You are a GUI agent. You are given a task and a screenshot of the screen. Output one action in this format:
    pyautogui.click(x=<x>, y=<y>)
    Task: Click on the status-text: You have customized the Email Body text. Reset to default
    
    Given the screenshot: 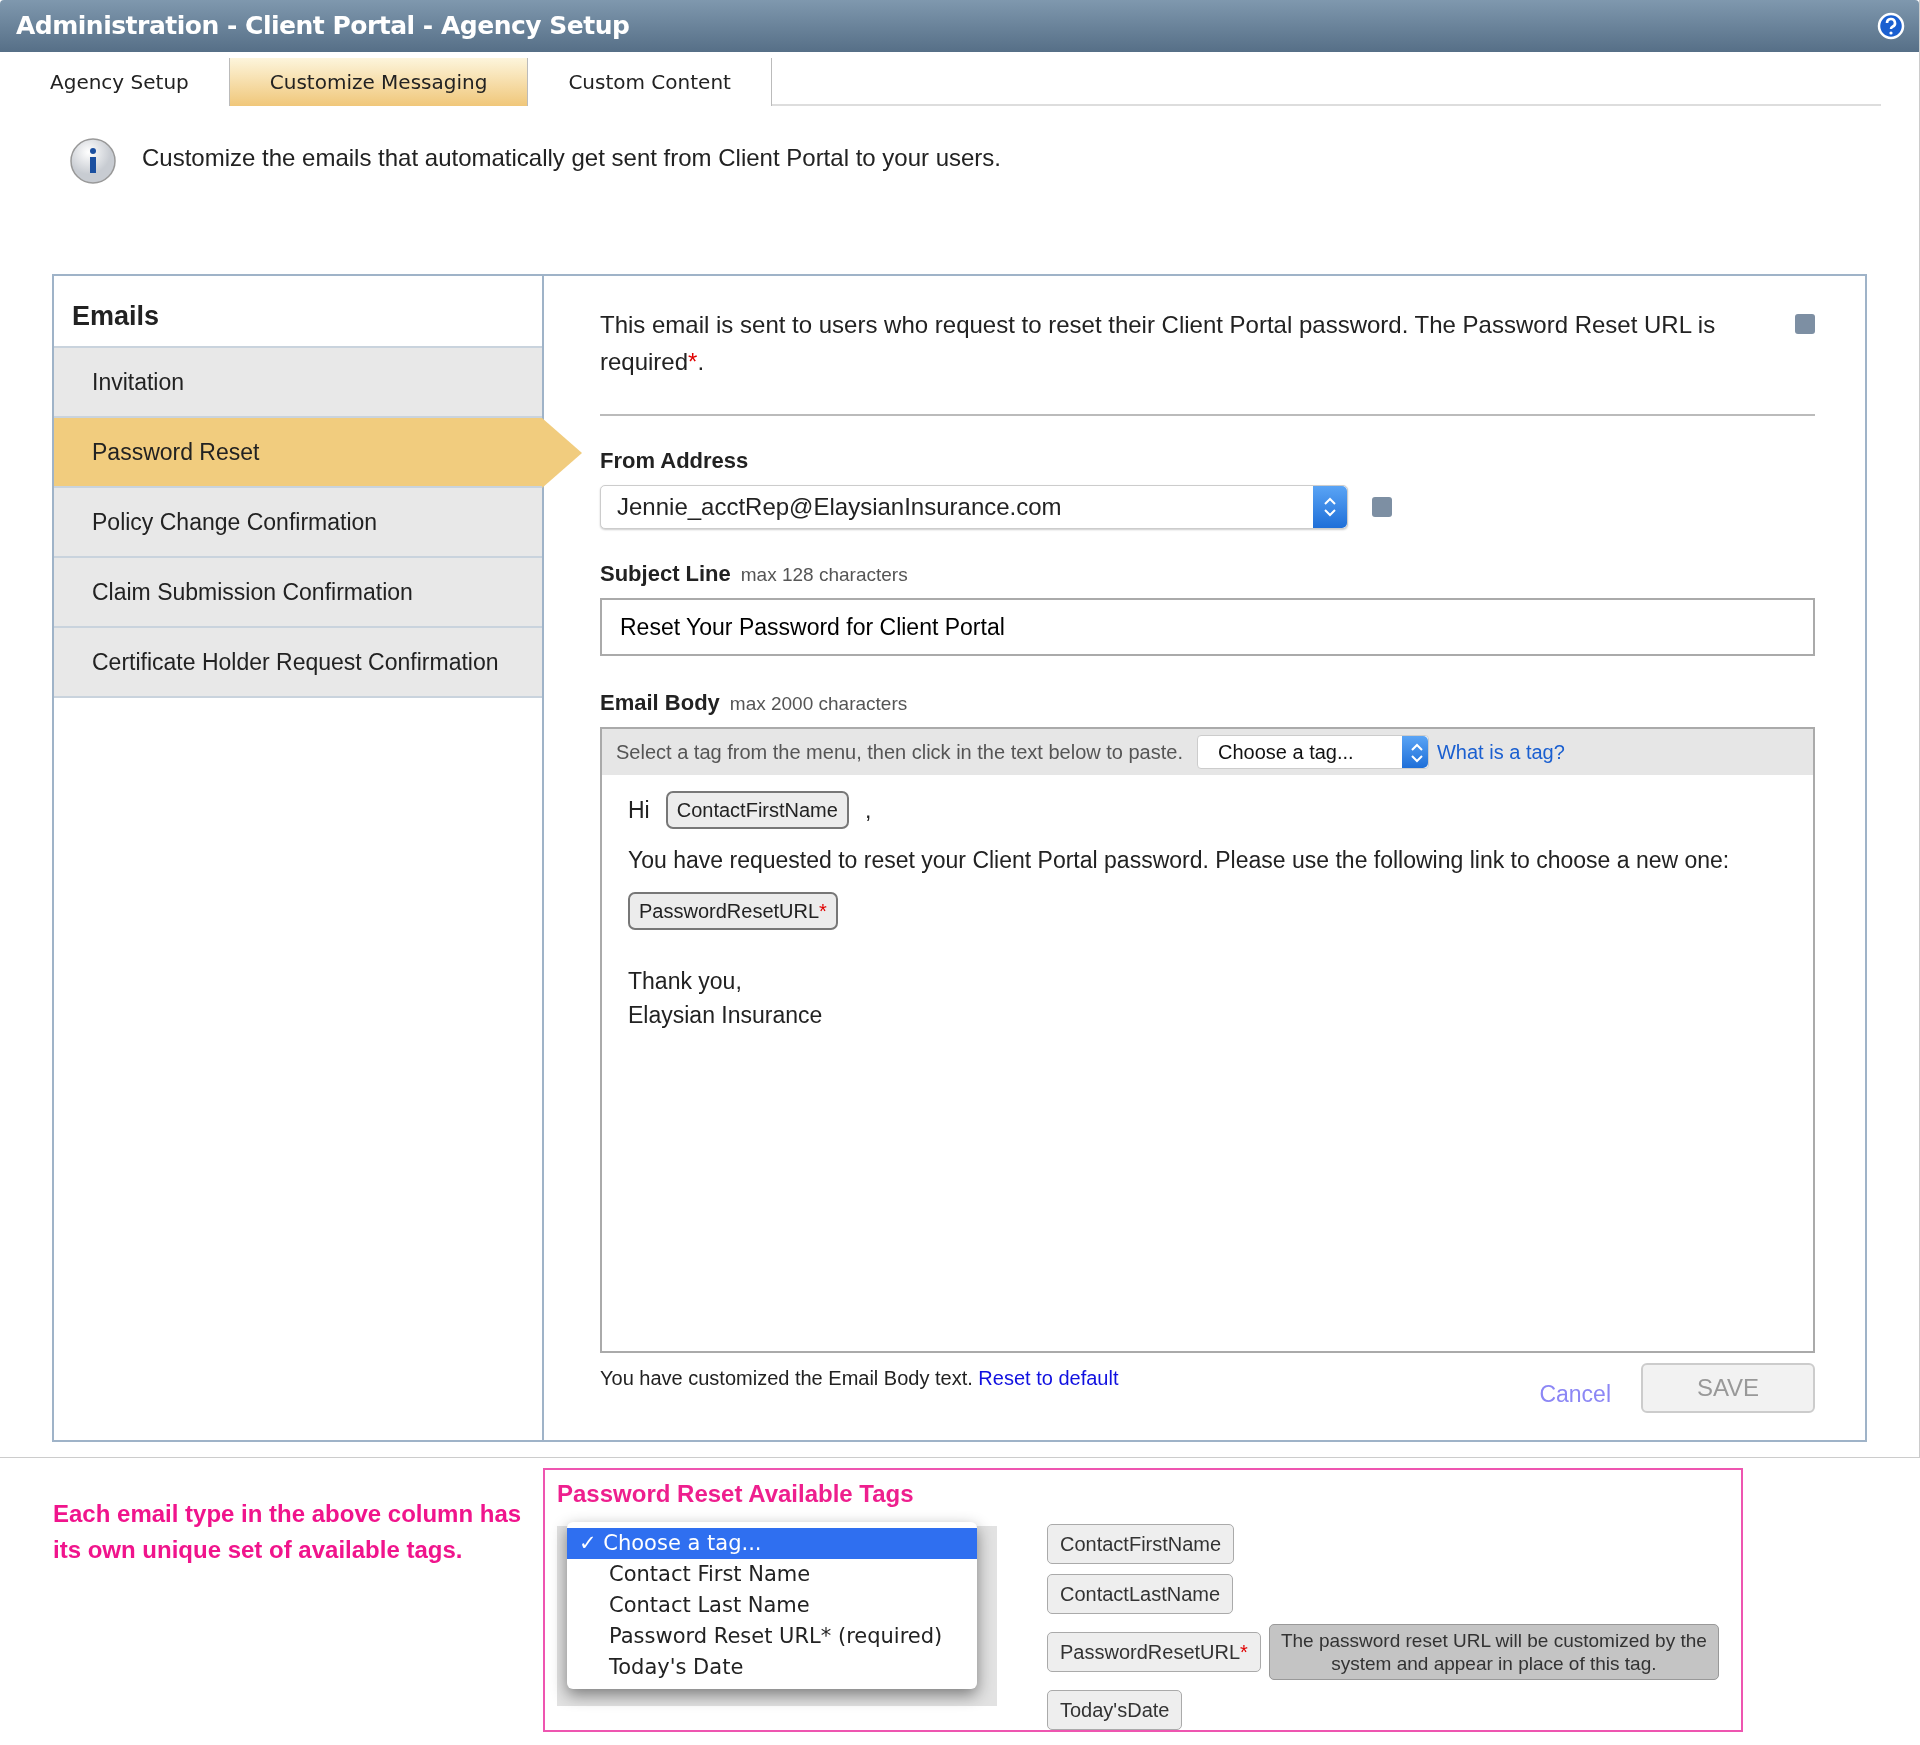 What is the action you would take?
    pyautogui.click(x=859, y=1378)
    